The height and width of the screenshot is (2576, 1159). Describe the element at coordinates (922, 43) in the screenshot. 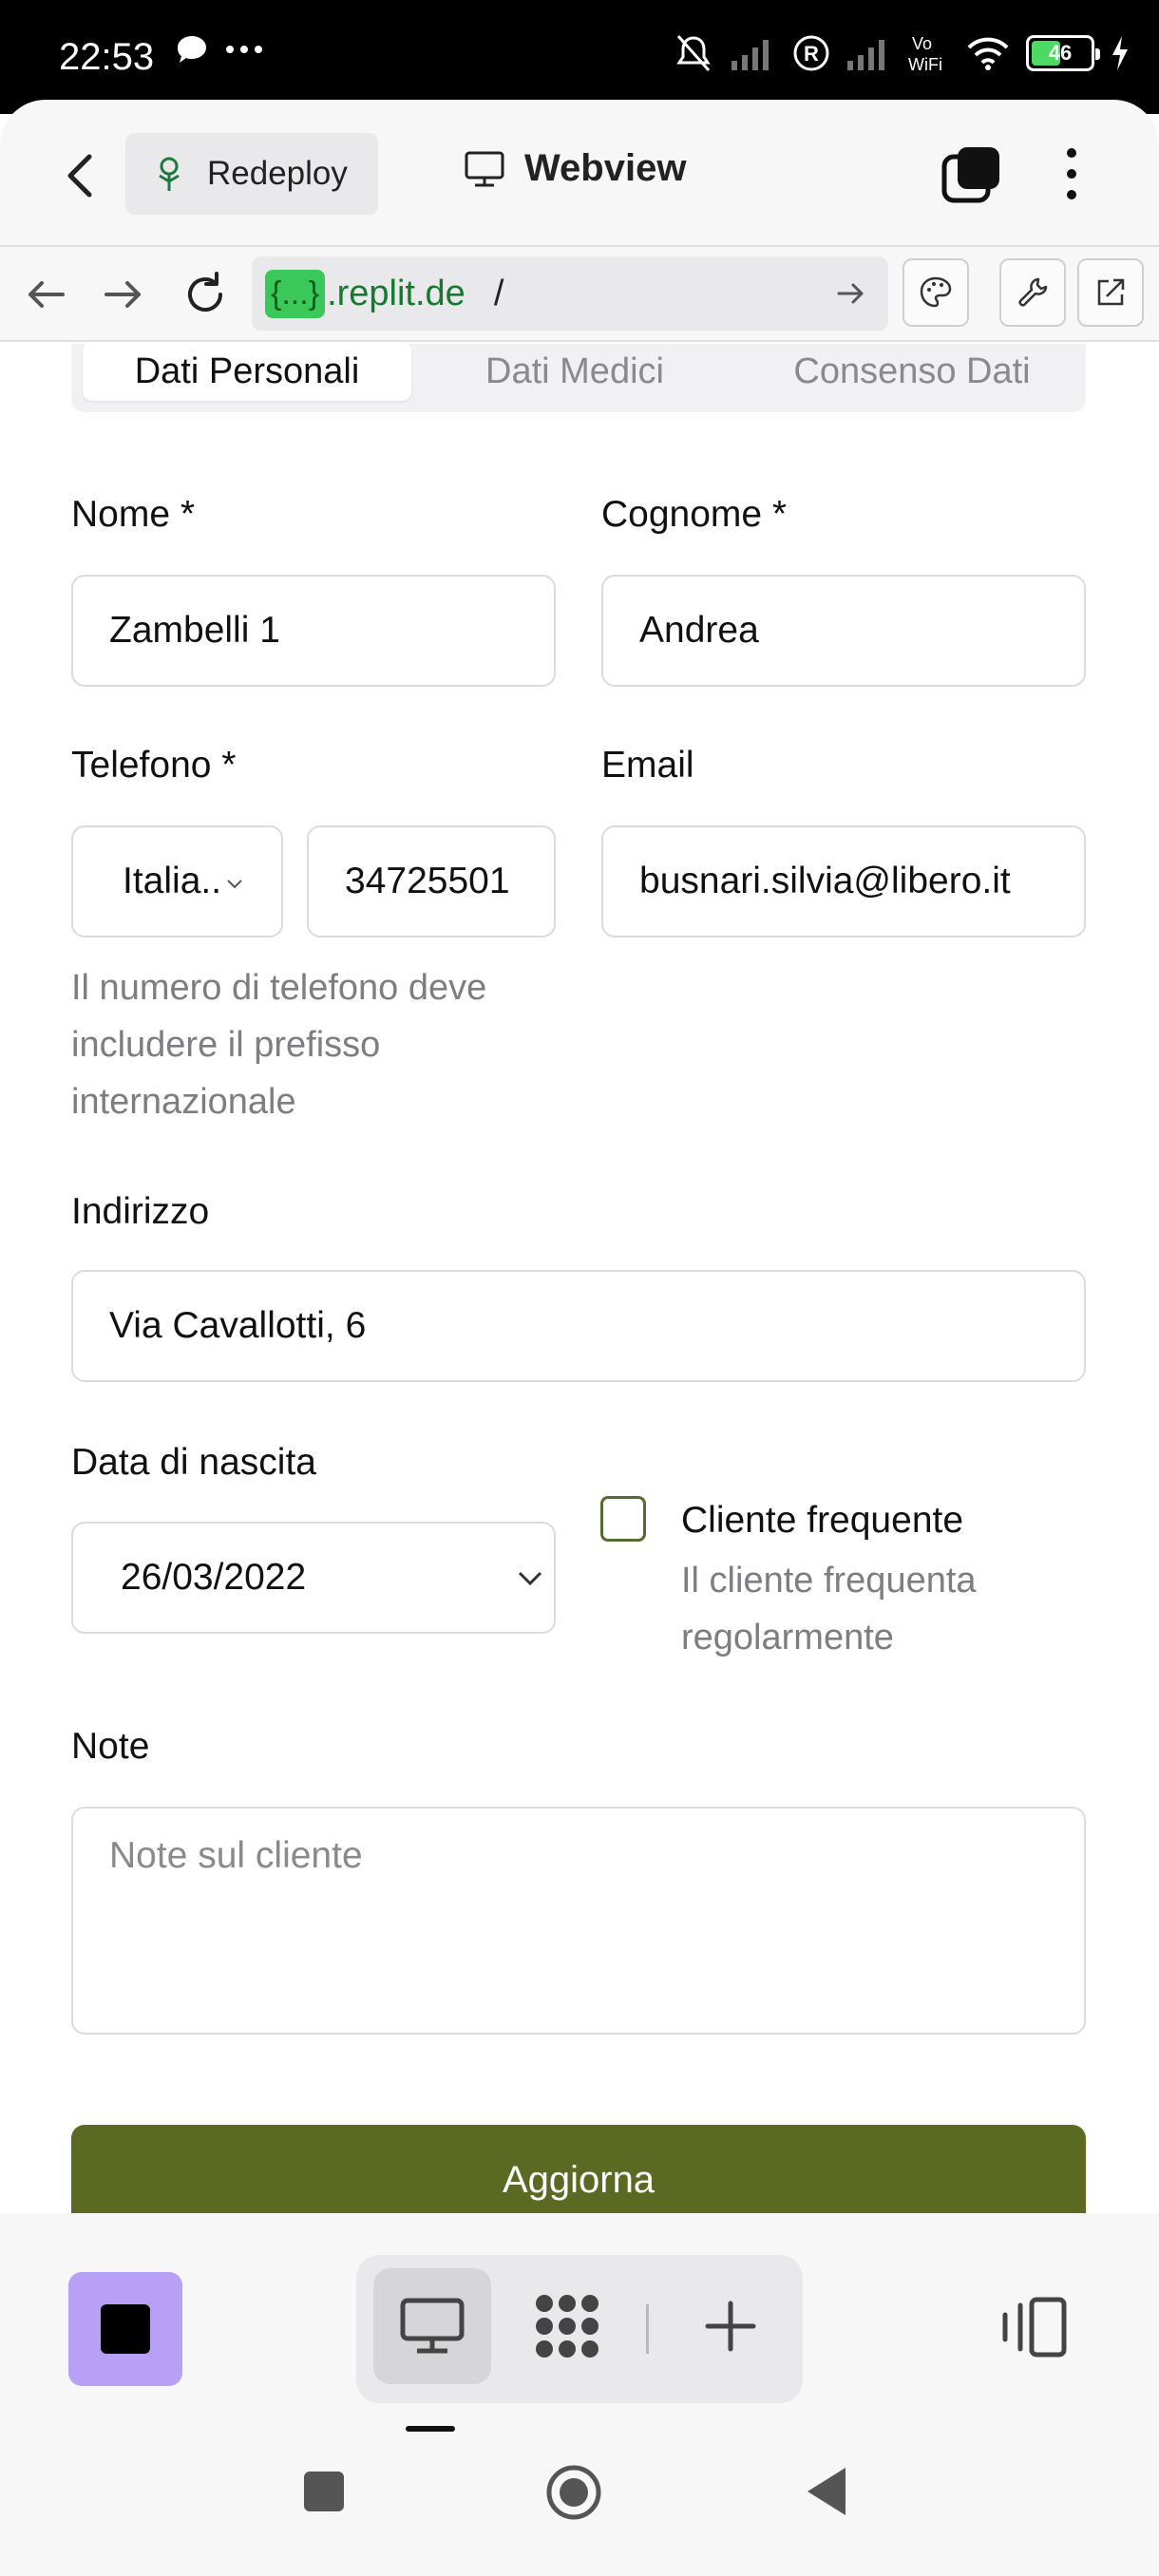

I see `svg-text: Vo` at that location.